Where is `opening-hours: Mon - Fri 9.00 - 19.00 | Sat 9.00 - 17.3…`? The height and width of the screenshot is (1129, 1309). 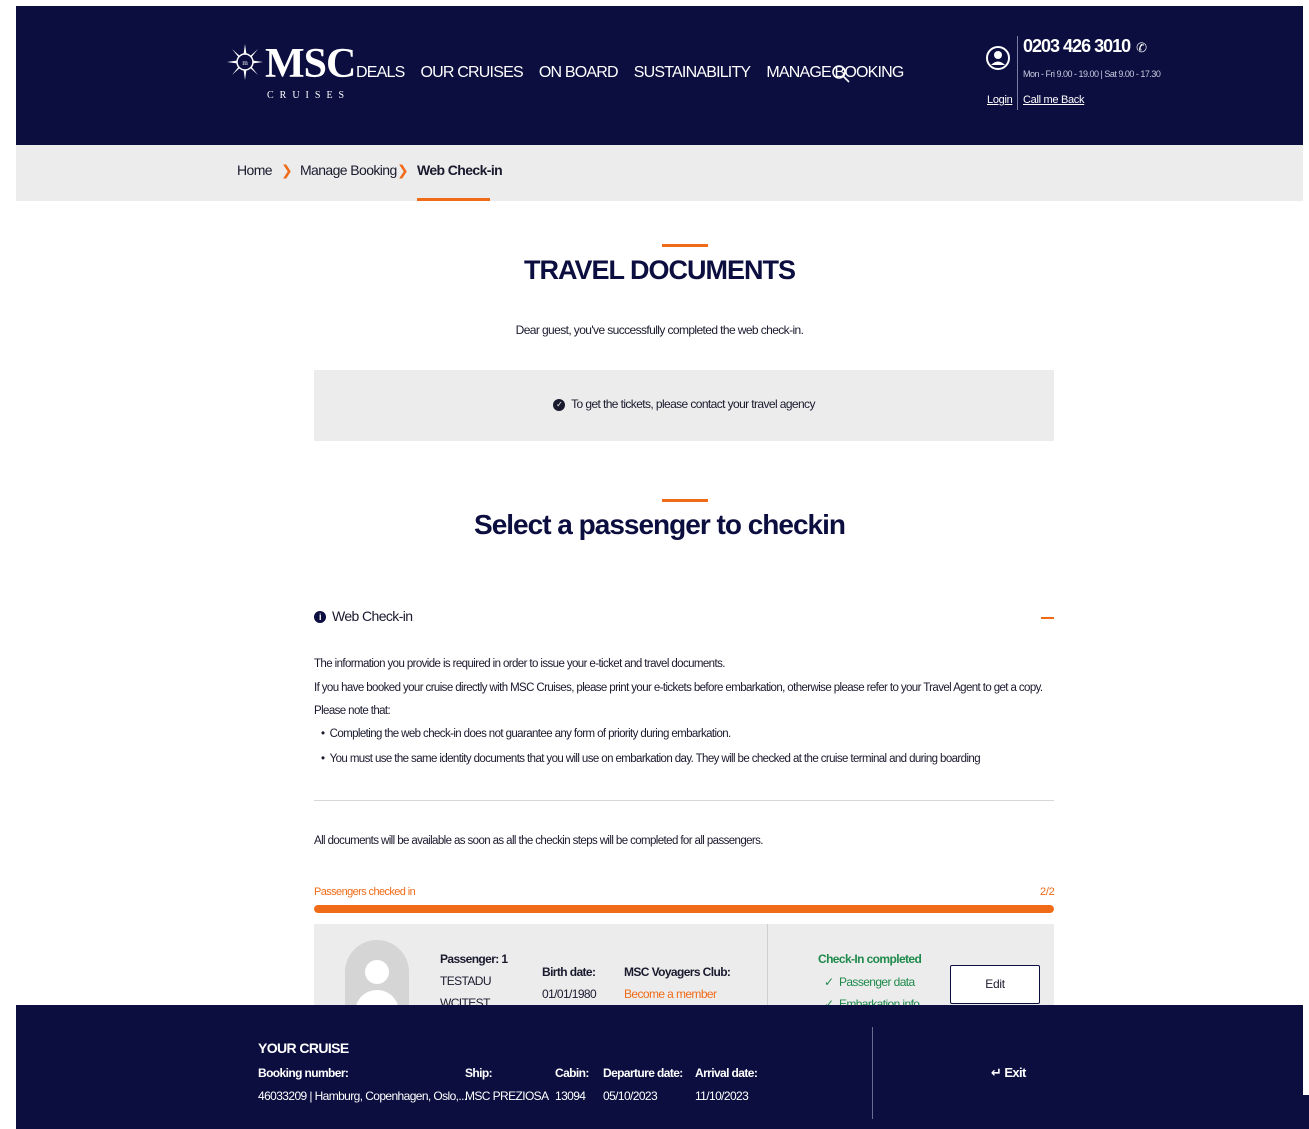
opening-hours: Mon - Fri 9.00 - 19.00 | Sat 9.00 - 17.3… is located at coordinates (1092, 74).